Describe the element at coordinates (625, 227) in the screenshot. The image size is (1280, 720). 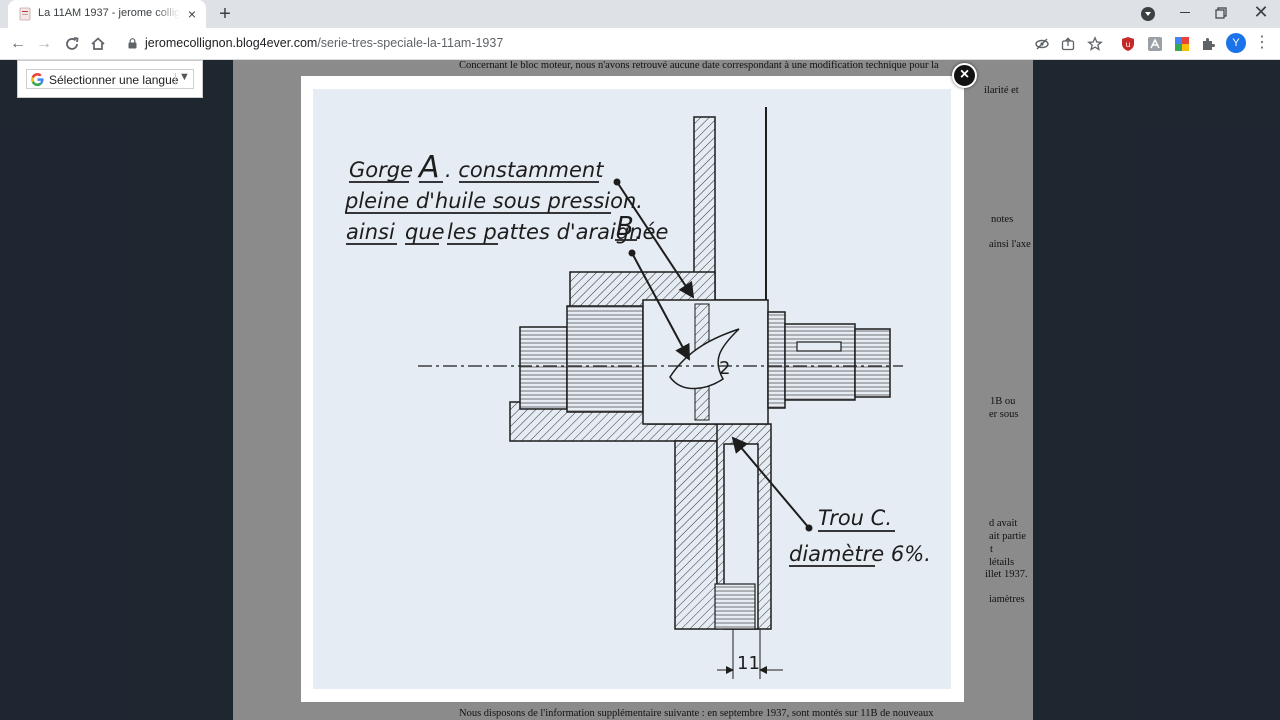
I see `label-letter-b: B` at that location.